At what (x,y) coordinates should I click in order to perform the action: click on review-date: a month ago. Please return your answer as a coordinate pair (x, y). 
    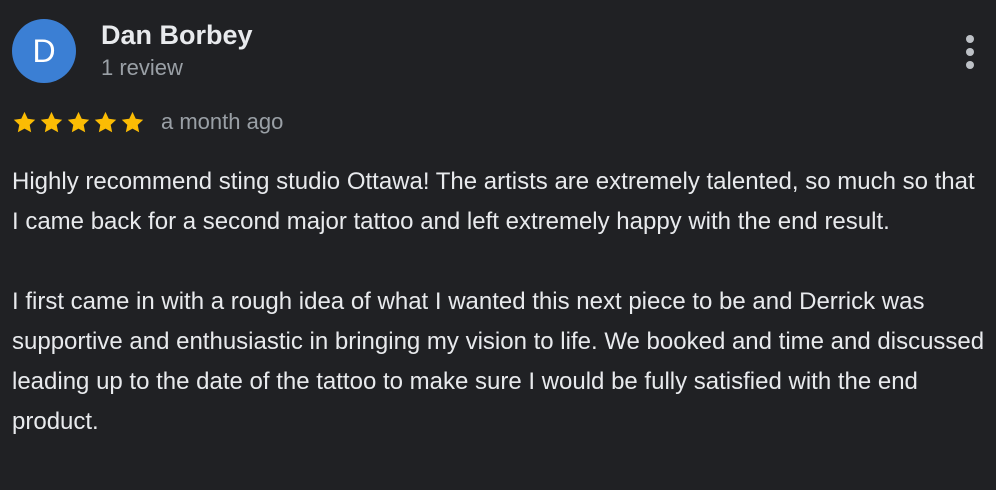
    Looking at the image, I should click on (222, 121).